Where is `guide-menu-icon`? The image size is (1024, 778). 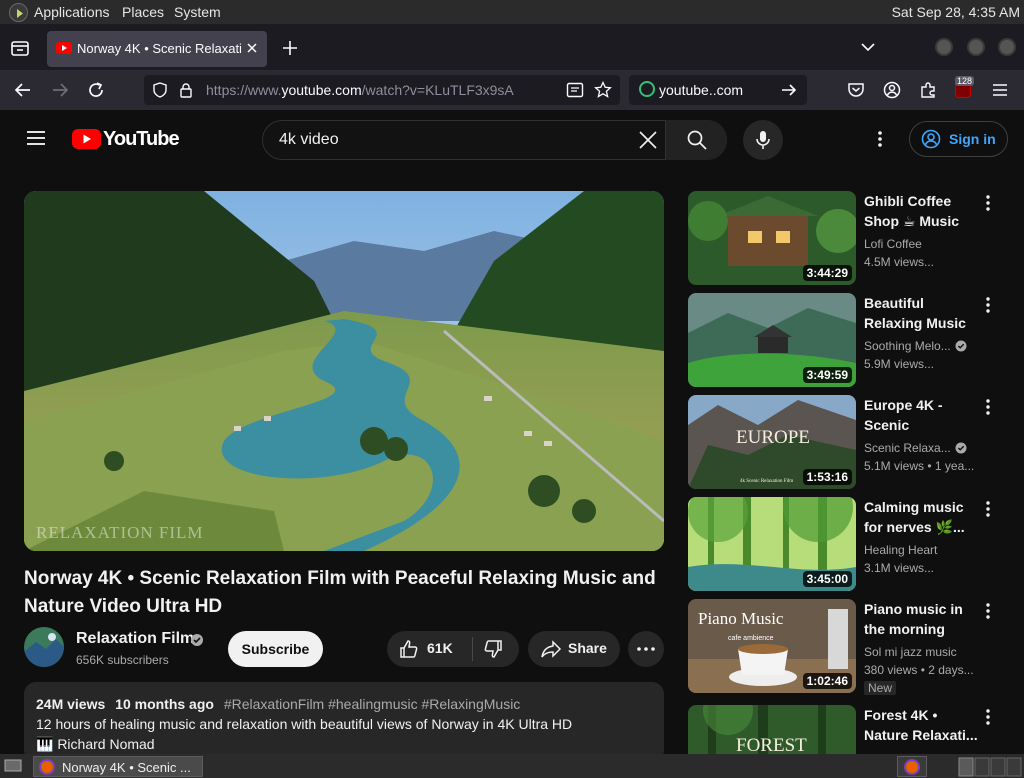
guide-menu-icon is located at coordinates (36, 138).